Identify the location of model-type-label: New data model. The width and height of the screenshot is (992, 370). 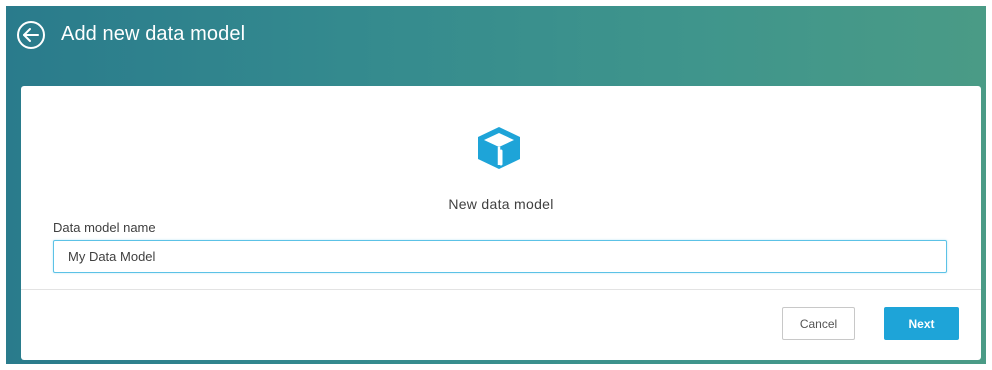
(501, 204).